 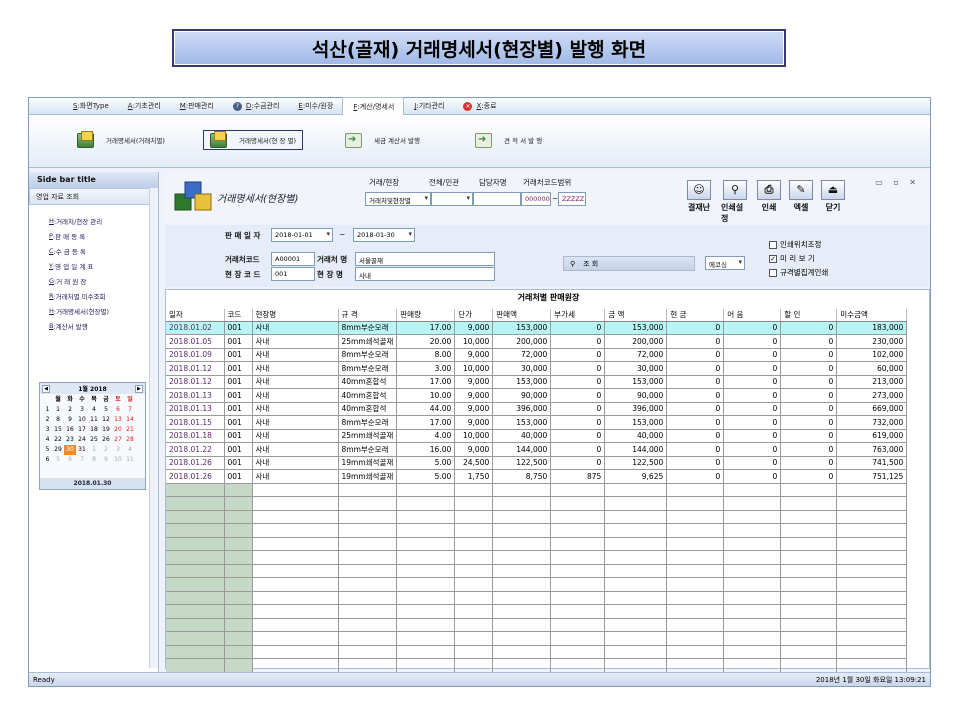 What do you see at coordinates (130, 420) in the screenshot?
I see `calendar-day: 14` at bounding box center [130, 420].